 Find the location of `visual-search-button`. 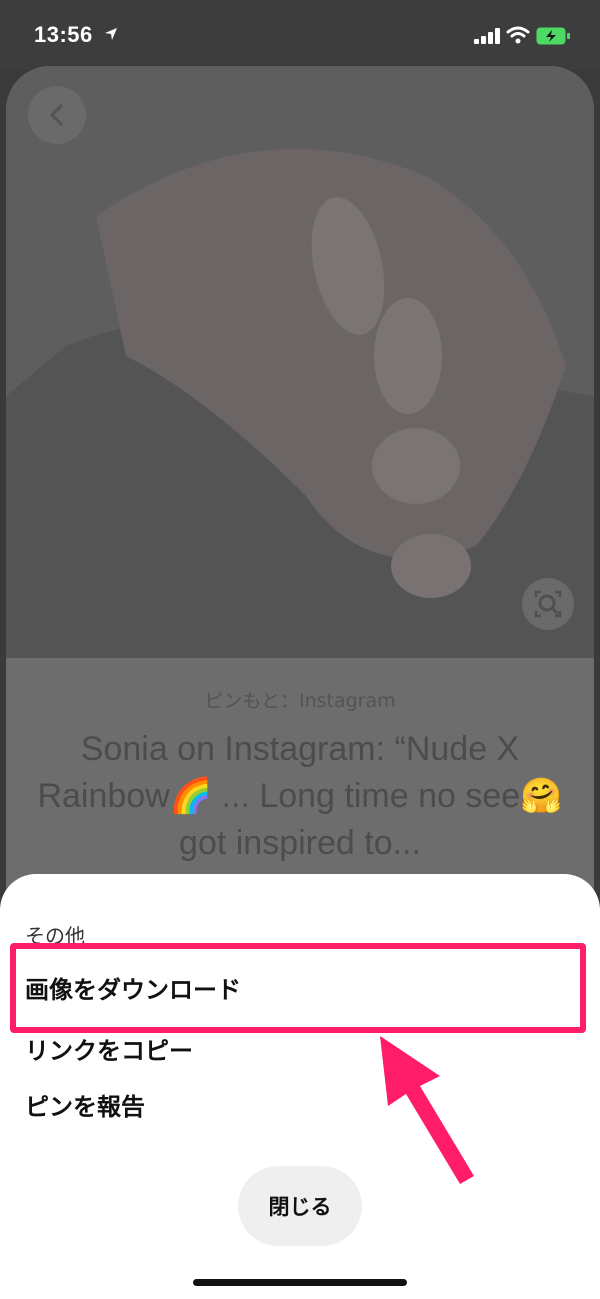

visual-search-button is located at coordinates (548, 604).